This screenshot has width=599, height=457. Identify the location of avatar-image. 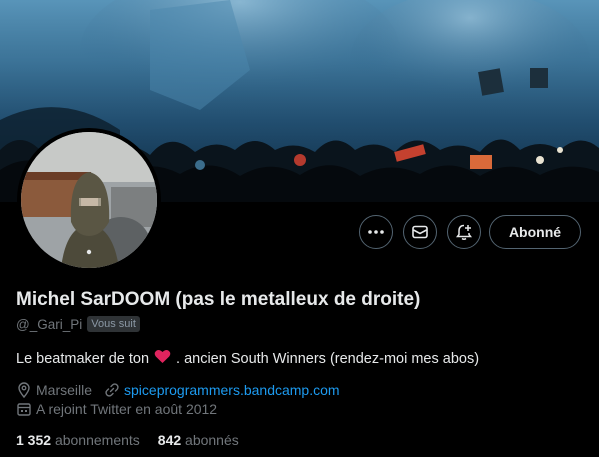
(89, 200).